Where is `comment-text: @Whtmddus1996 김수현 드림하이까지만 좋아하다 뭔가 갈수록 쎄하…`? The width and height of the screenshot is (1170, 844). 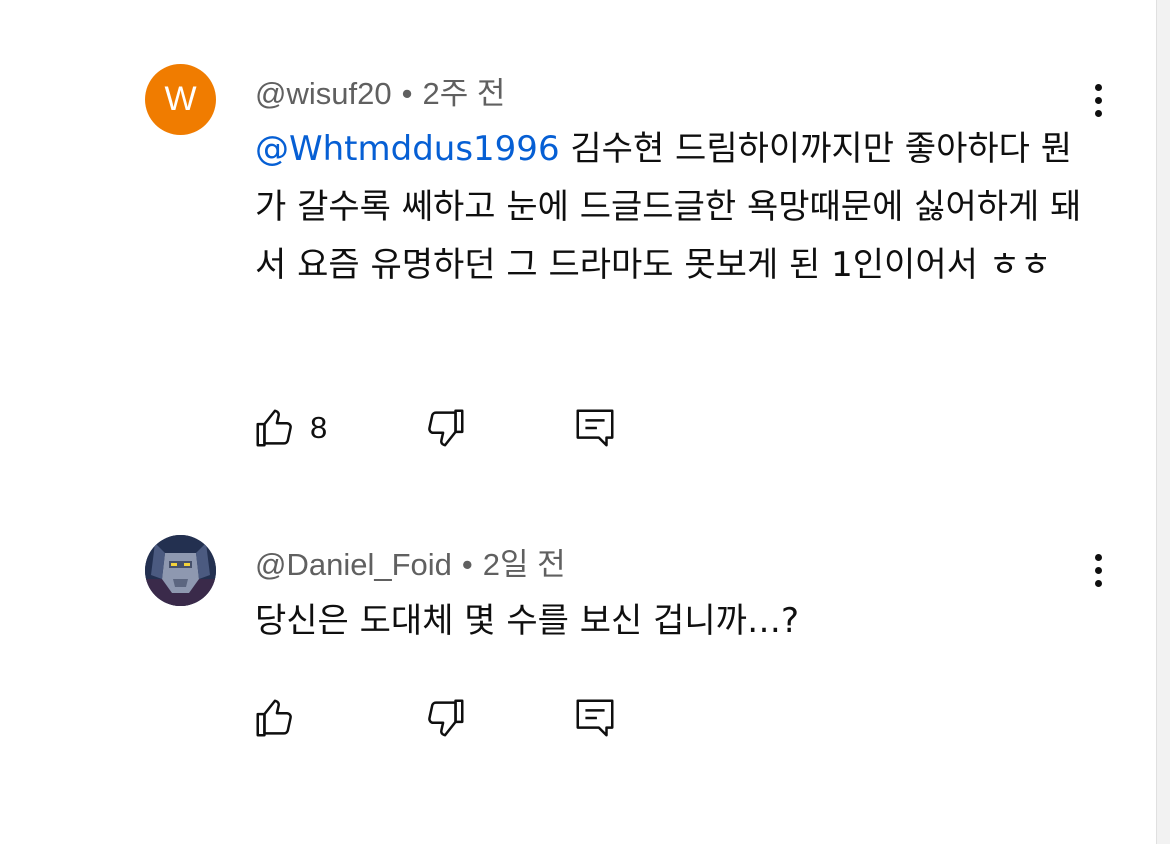
comment-text: @Whtmddus1996 김수현 드림하이까지만 좋아하다 뭔가 갈수록 쎄하… is located at coordinates (675, 207).